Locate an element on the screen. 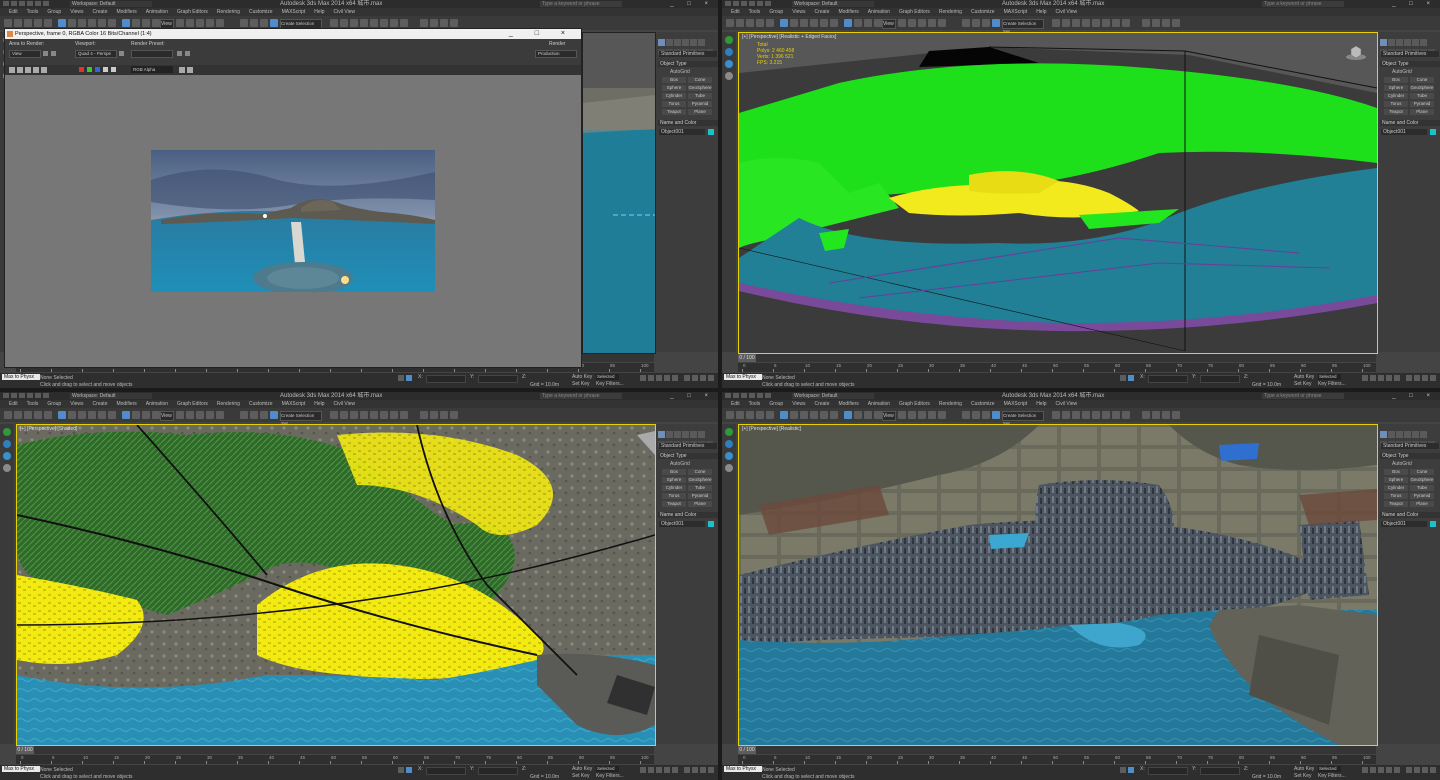  orbit-icon is located at coordinates (1425, 770).